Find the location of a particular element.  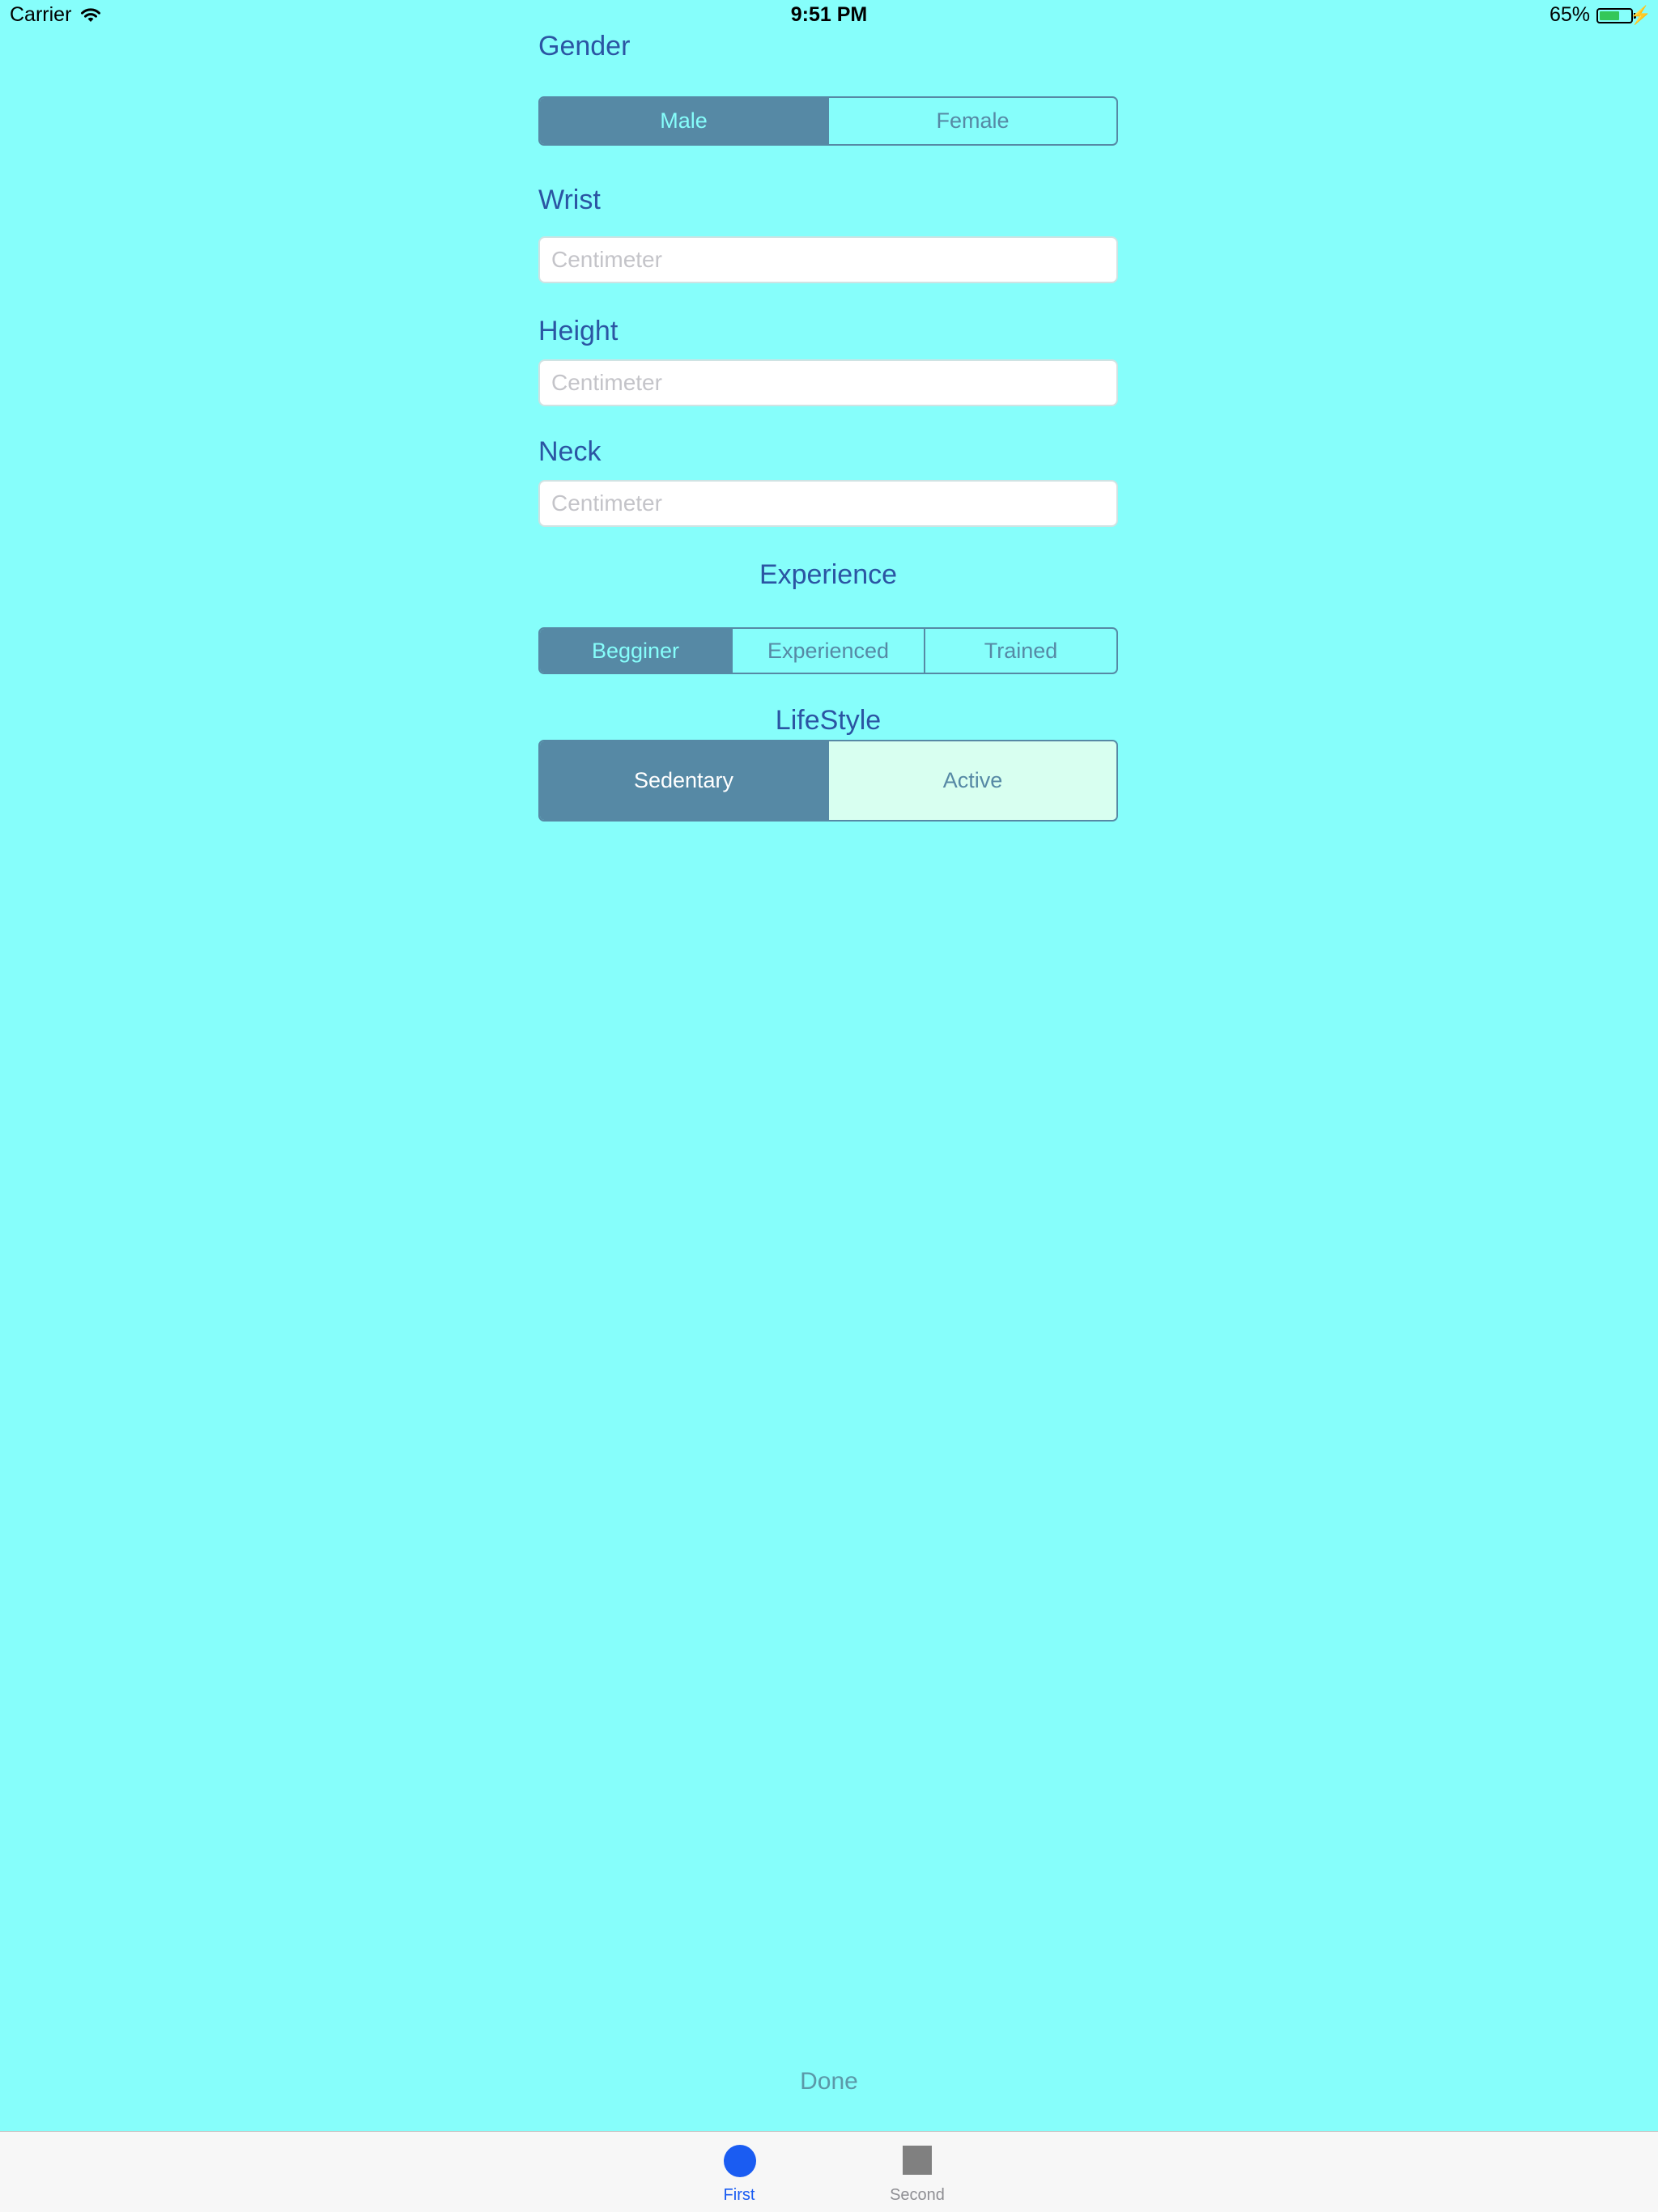

wrist-label: Wrist is located at coordinates (569, 200).